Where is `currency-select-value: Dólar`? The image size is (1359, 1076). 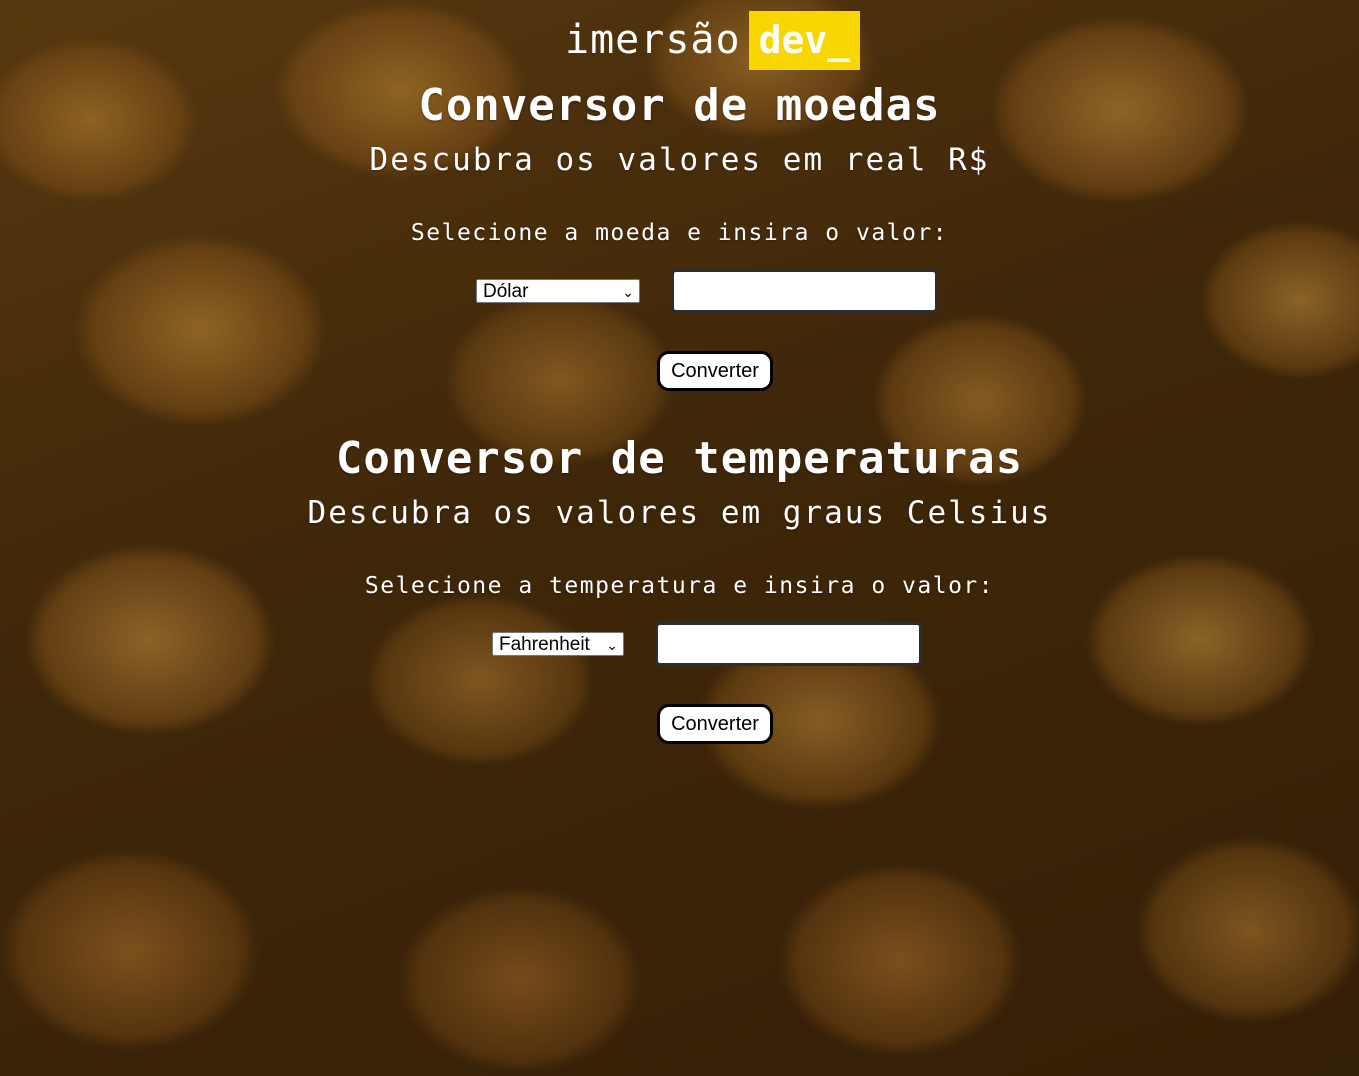 currency-select-value: Dólar is located at coordinates (506, 291).